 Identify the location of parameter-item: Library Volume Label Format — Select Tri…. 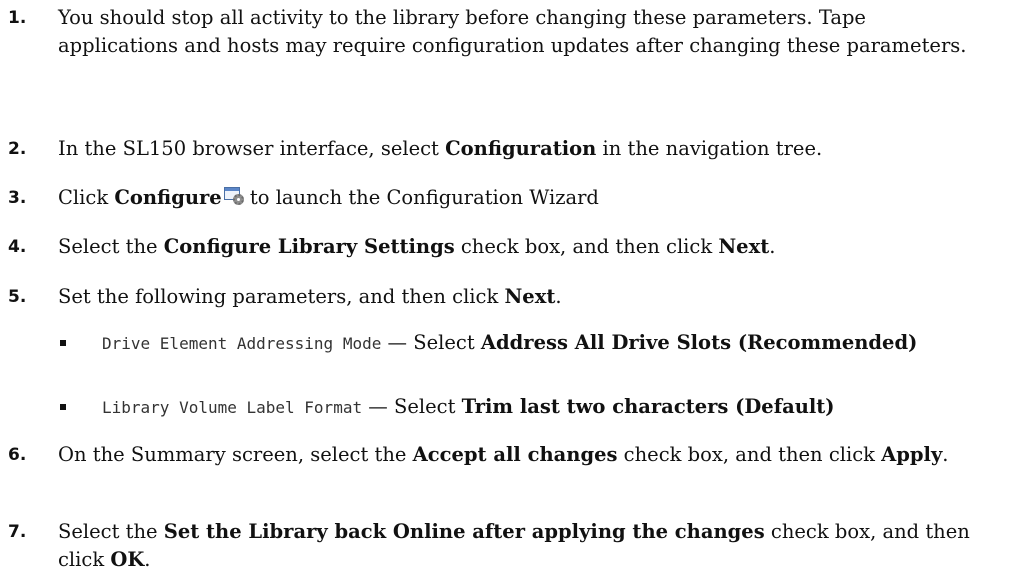
(522, 407).